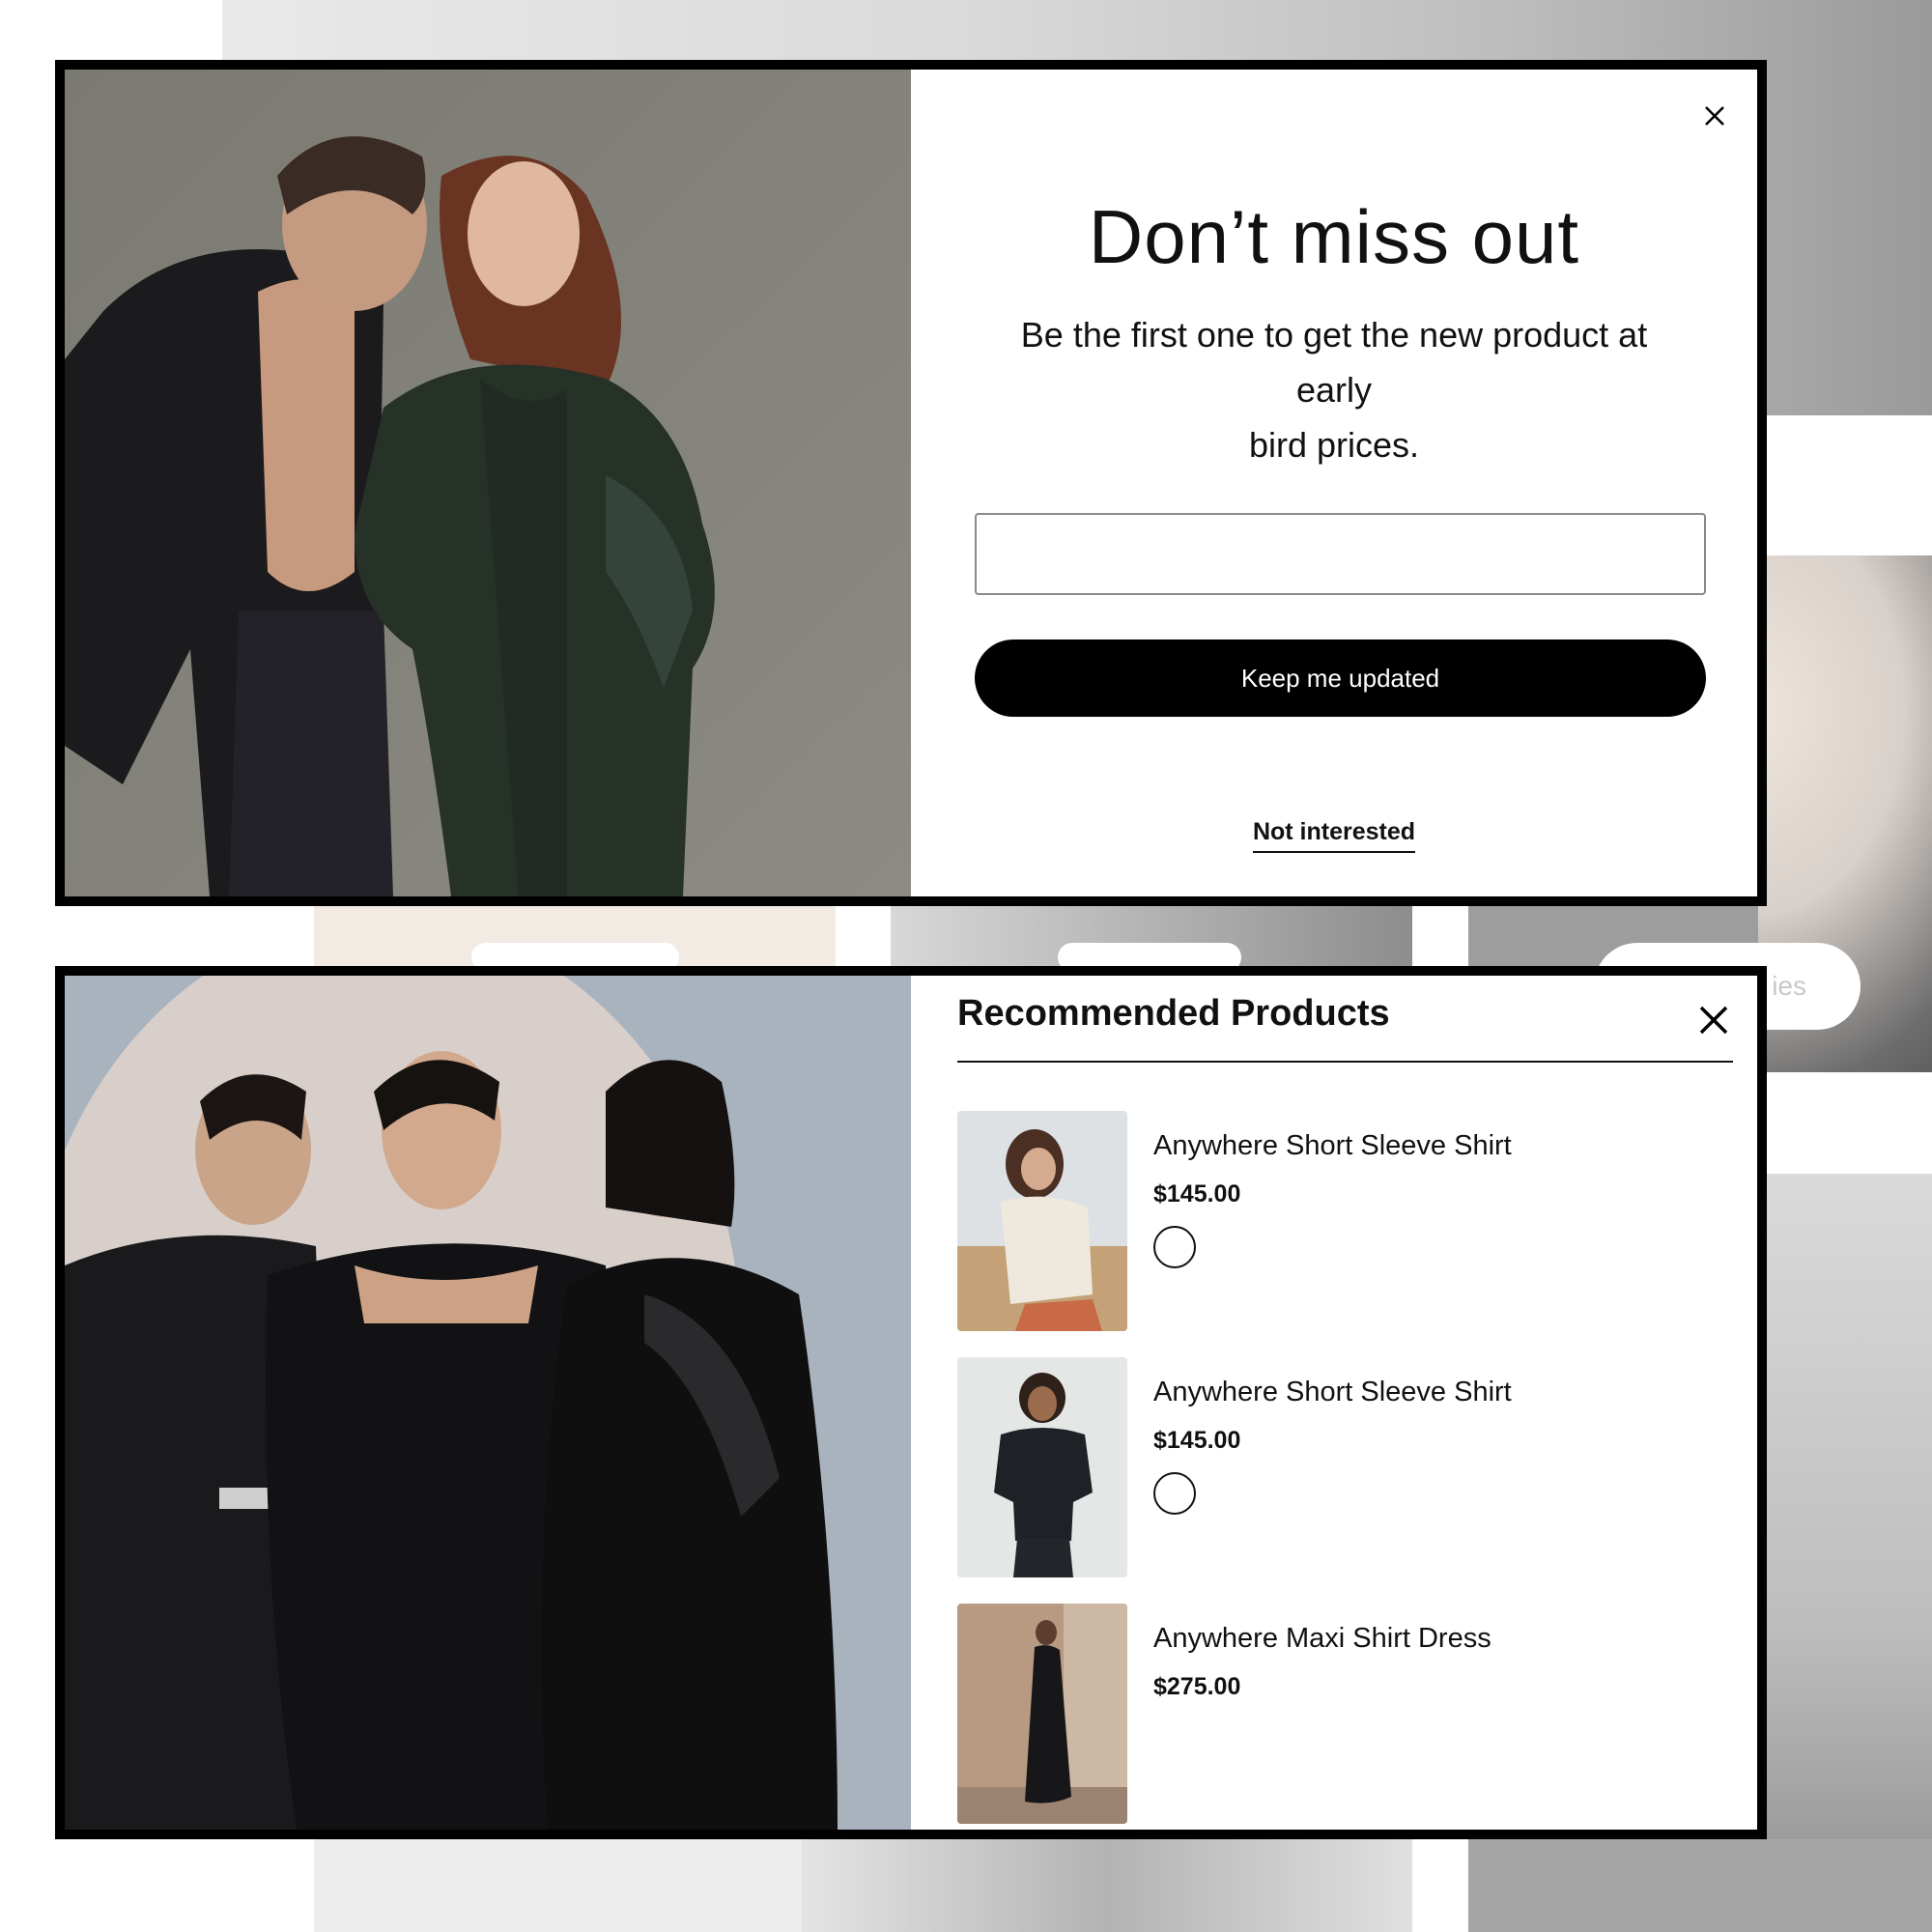 The width and height of the screenshot is (1932, 1932). Describe the element at coordinates (1173, 1013) in the screenshot. I see `recommended-title: Recommended Products` at that location.